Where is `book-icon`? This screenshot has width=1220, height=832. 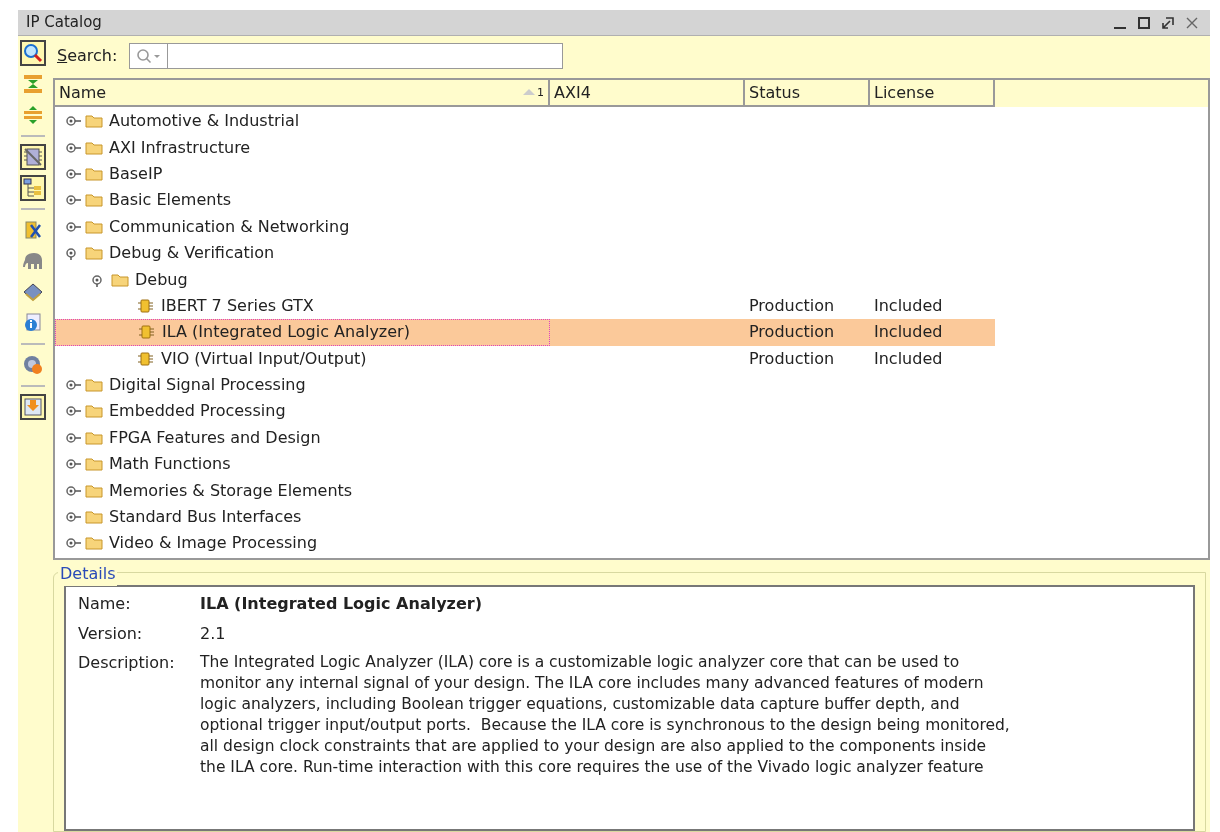 book-icon is located at coordinates (33, 292).